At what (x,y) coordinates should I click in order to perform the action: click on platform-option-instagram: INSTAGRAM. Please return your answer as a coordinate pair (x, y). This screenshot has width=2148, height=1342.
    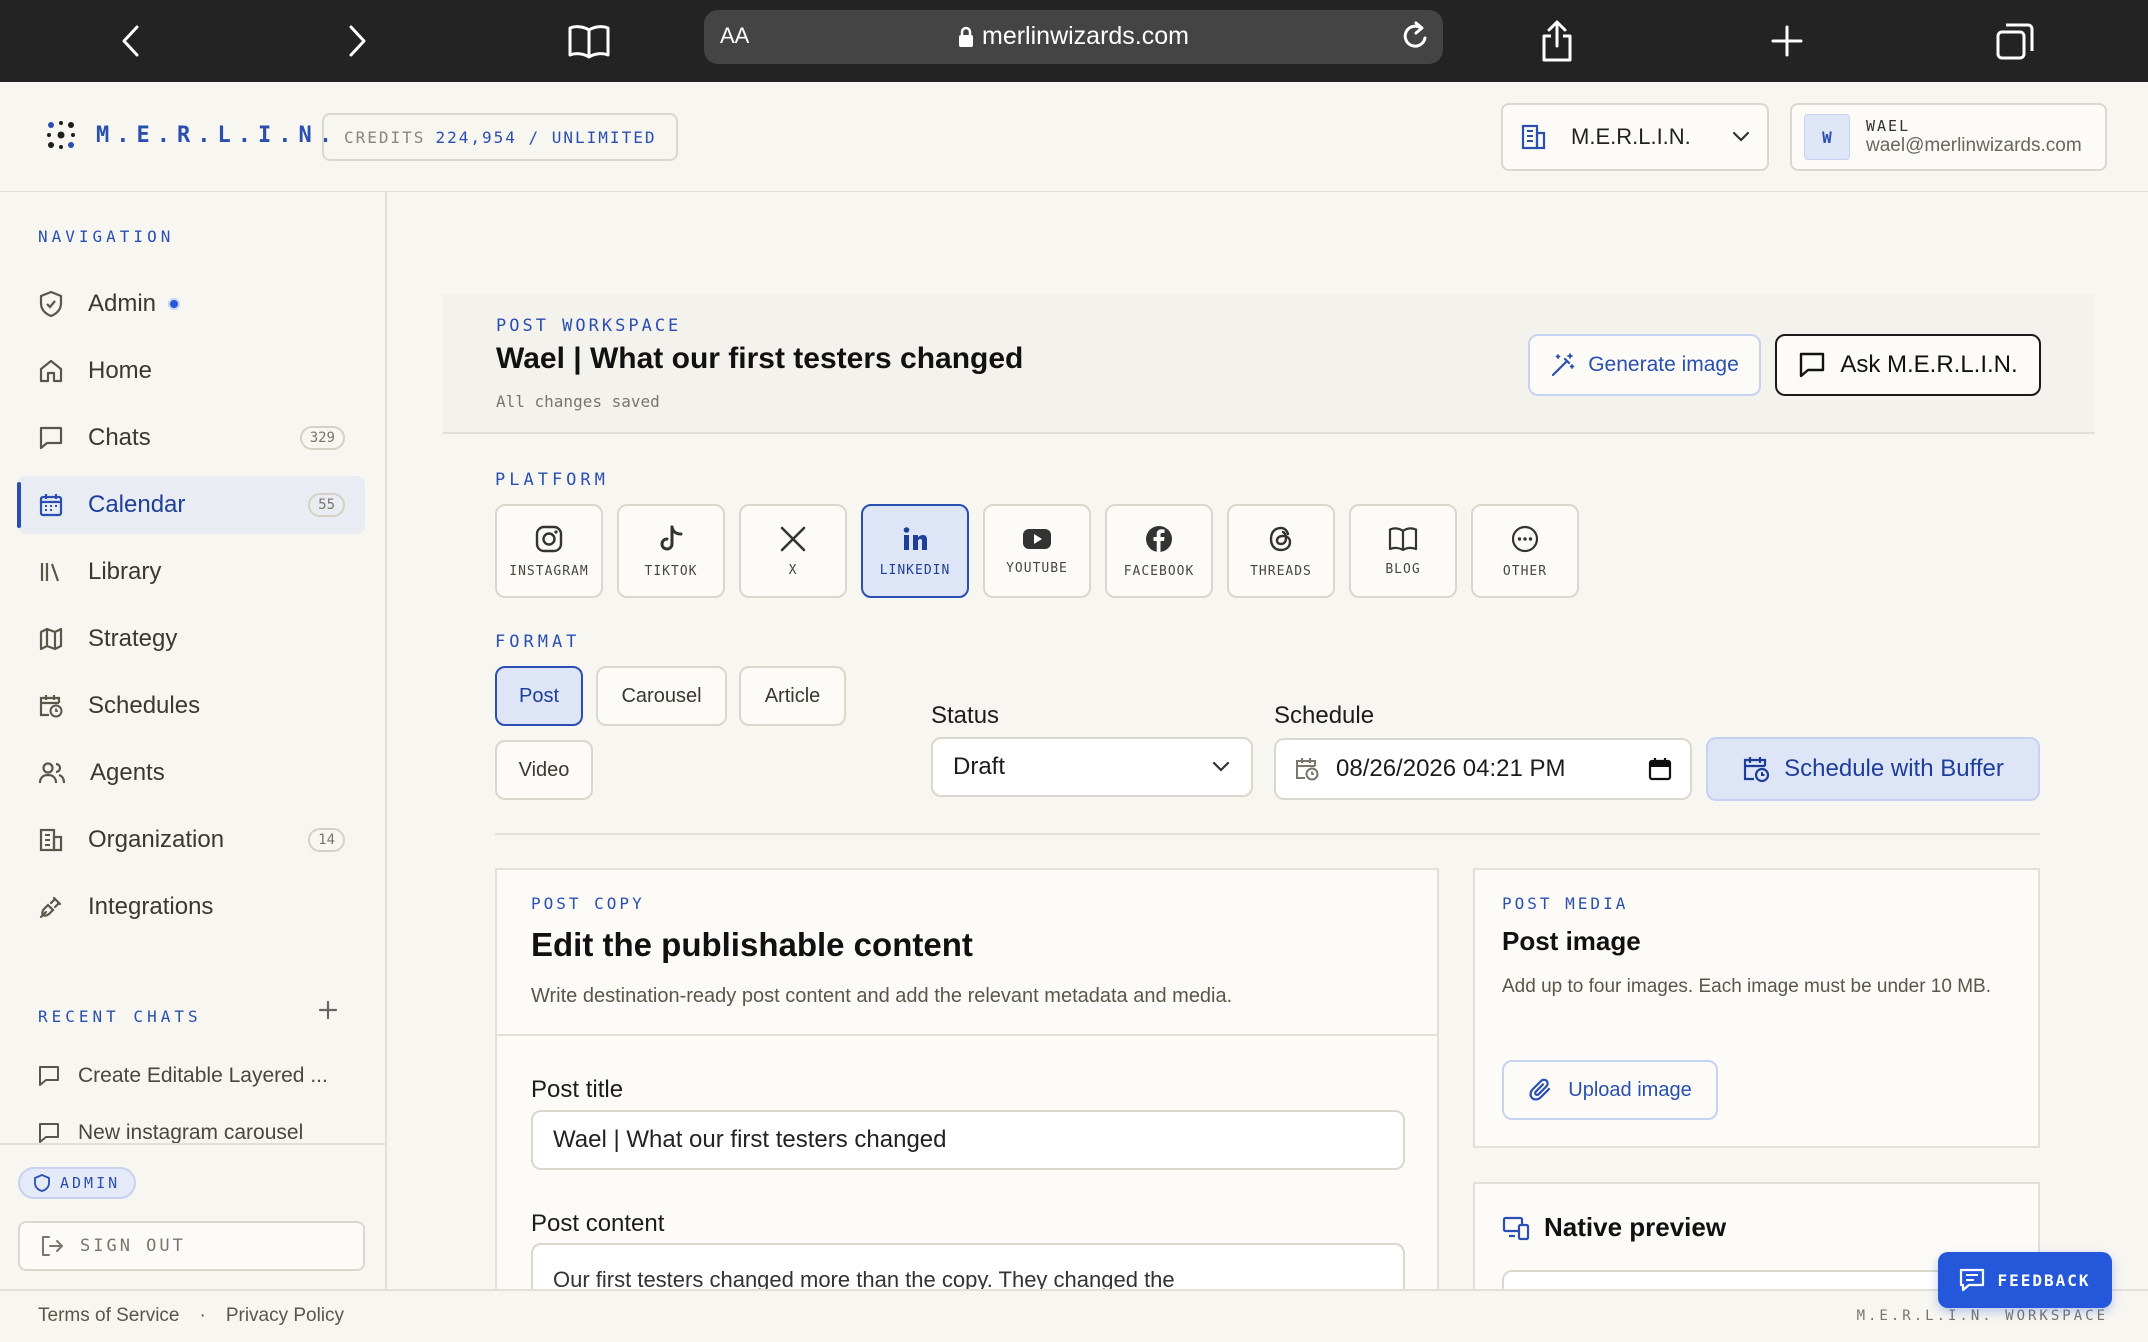
    Looking at the image, I should click on (549, 551).